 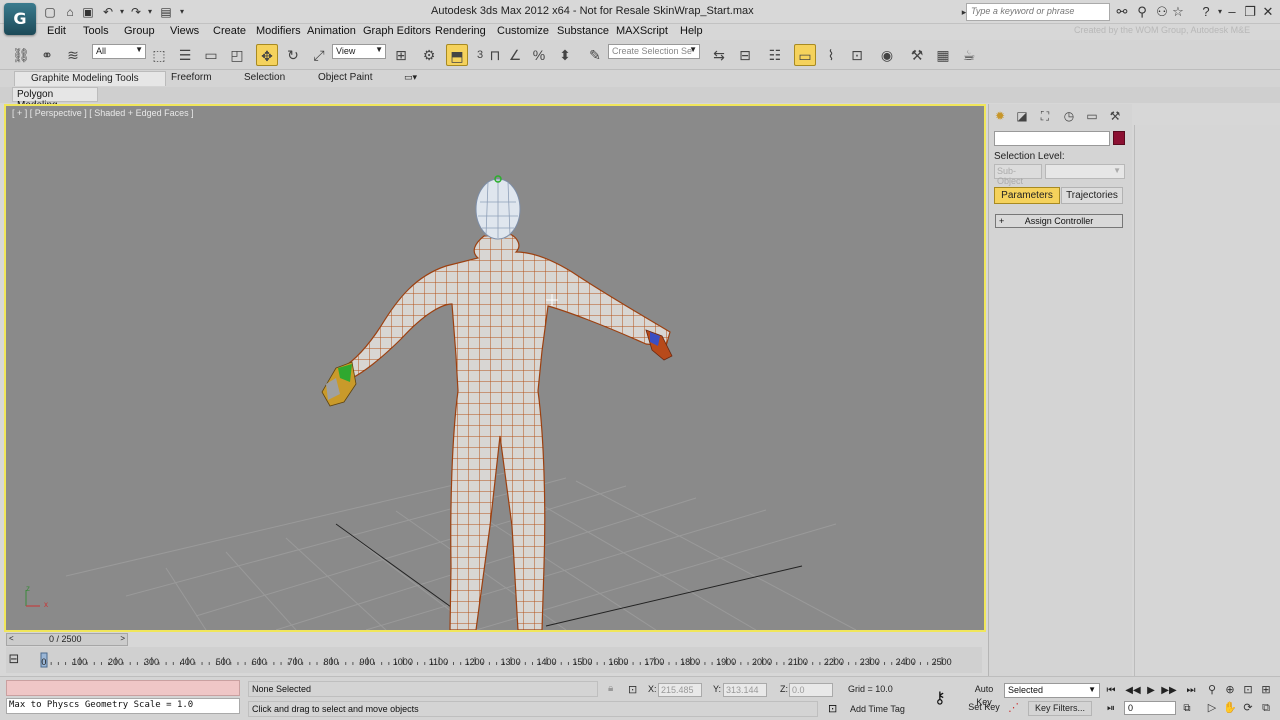 What do you see at coordinates (745, 55) in the screenshot?
I see `align-icon: ⊟` at bounding box center [745, 55].